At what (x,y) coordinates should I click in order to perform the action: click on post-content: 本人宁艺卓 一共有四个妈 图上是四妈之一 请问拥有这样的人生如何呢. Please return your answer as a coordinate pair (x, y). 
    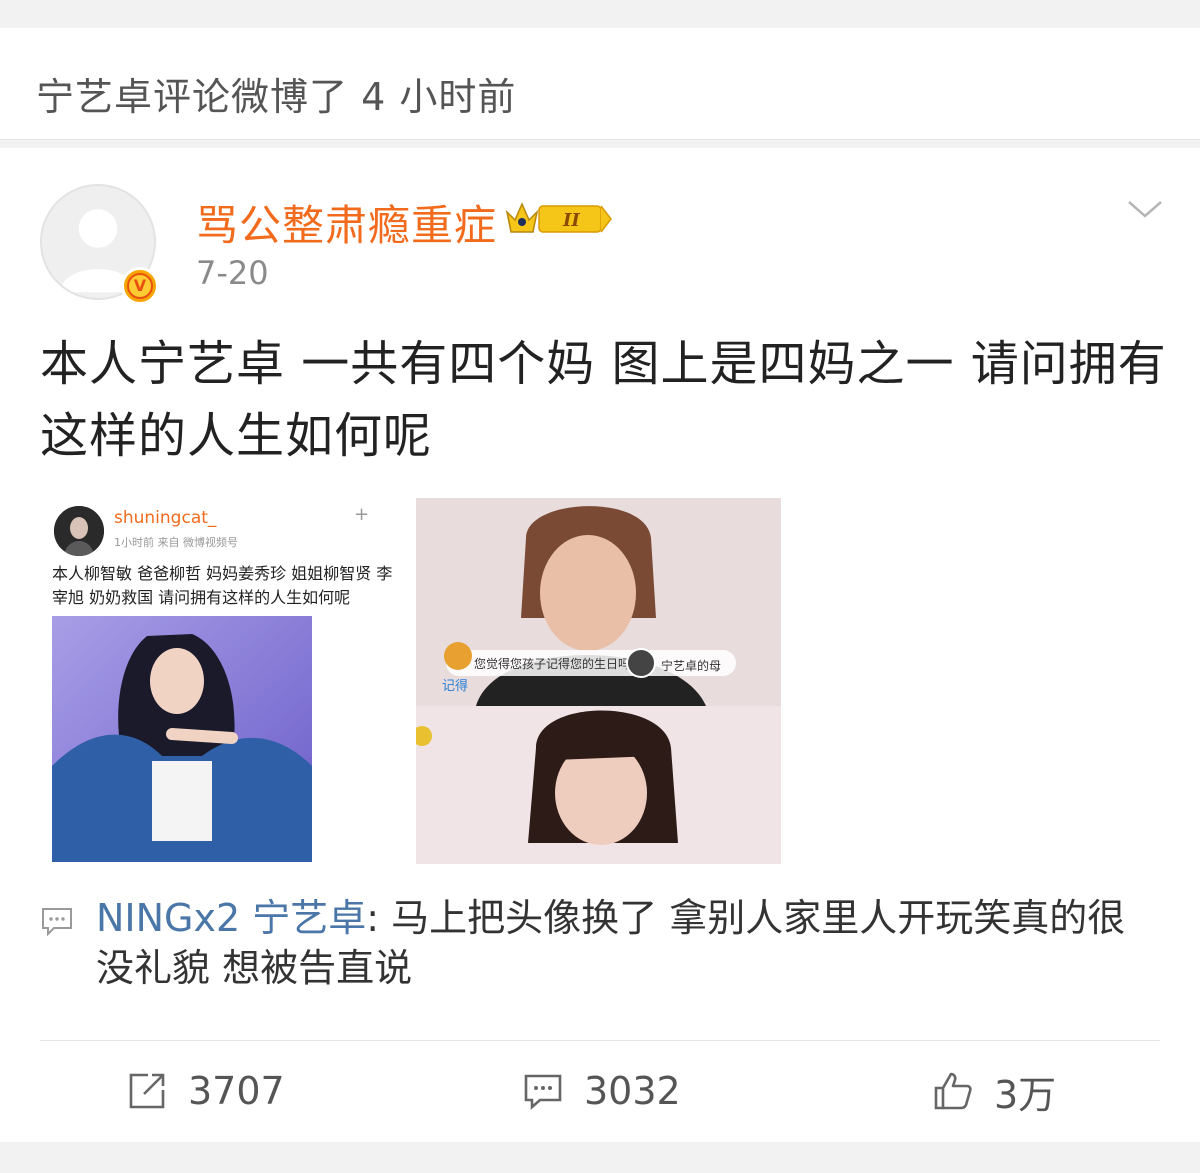
    Looking at the image, I should click on (603, 400).